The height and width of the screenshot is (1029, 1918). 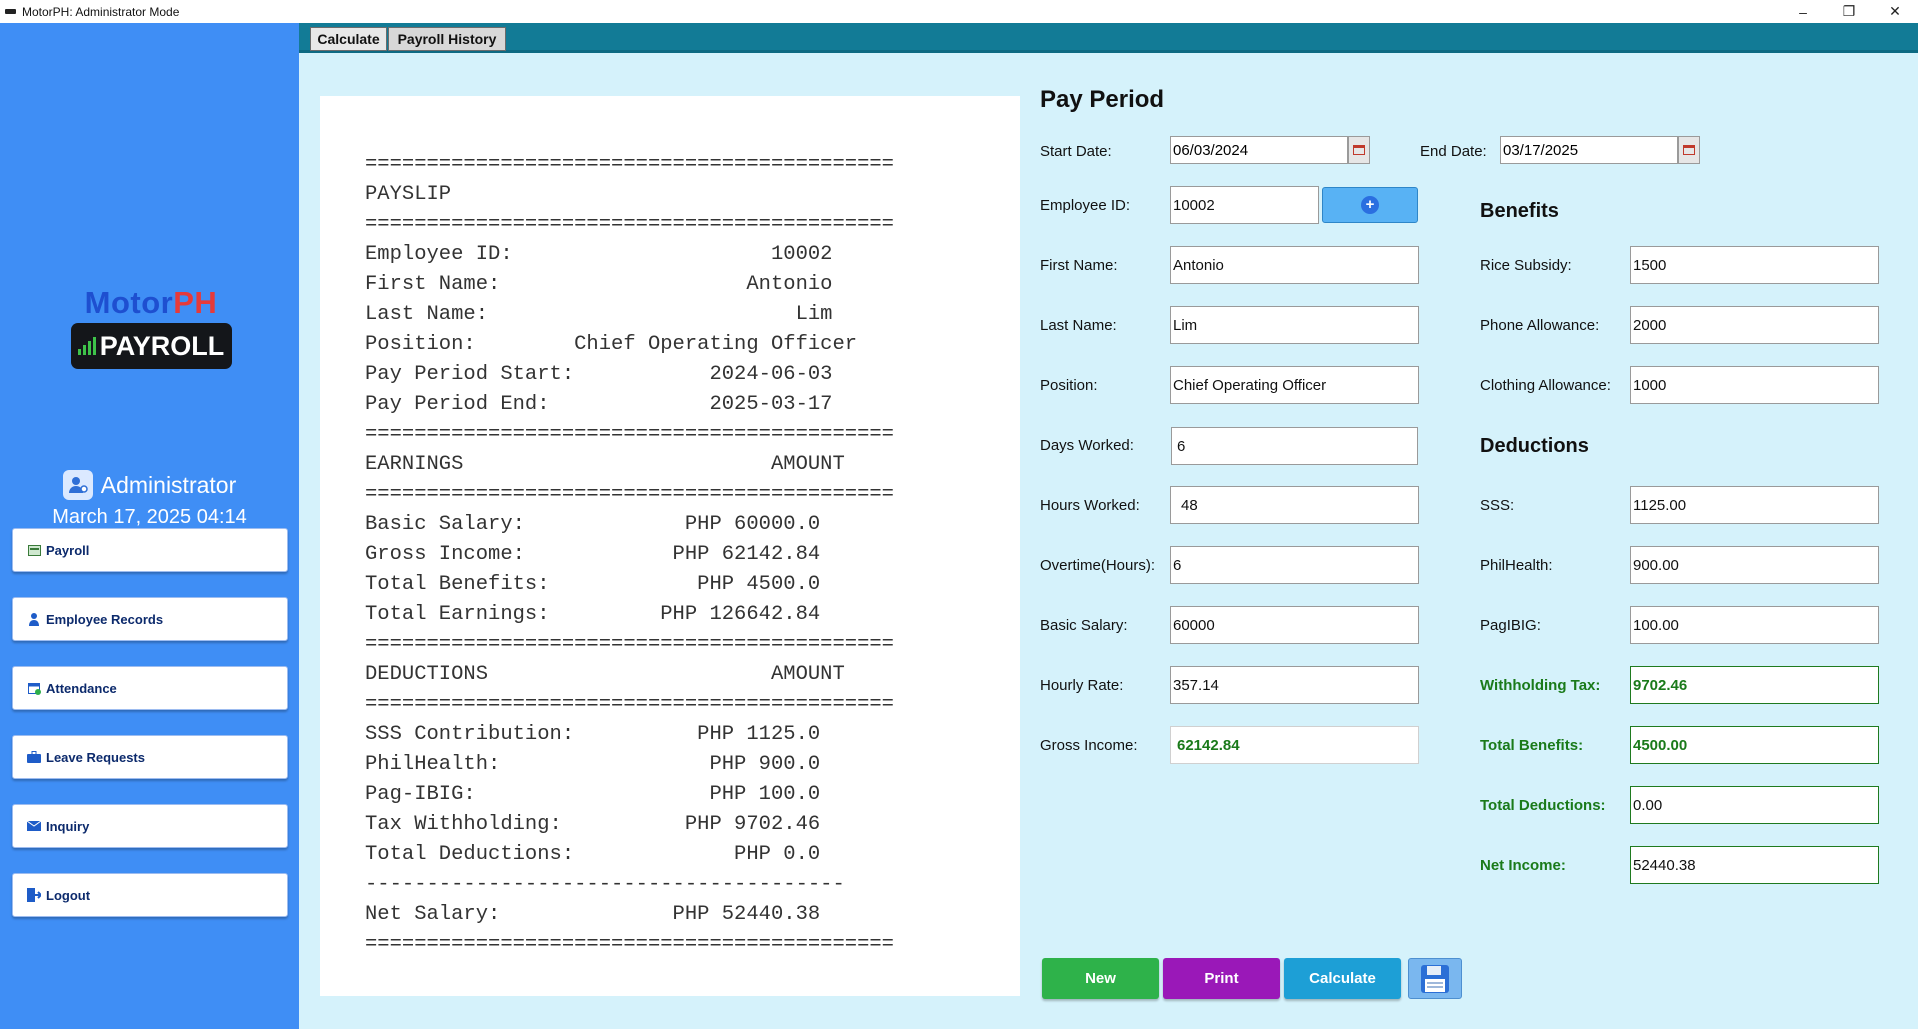 I want to click on plus-icon: +, so click(x=1370, y=205).